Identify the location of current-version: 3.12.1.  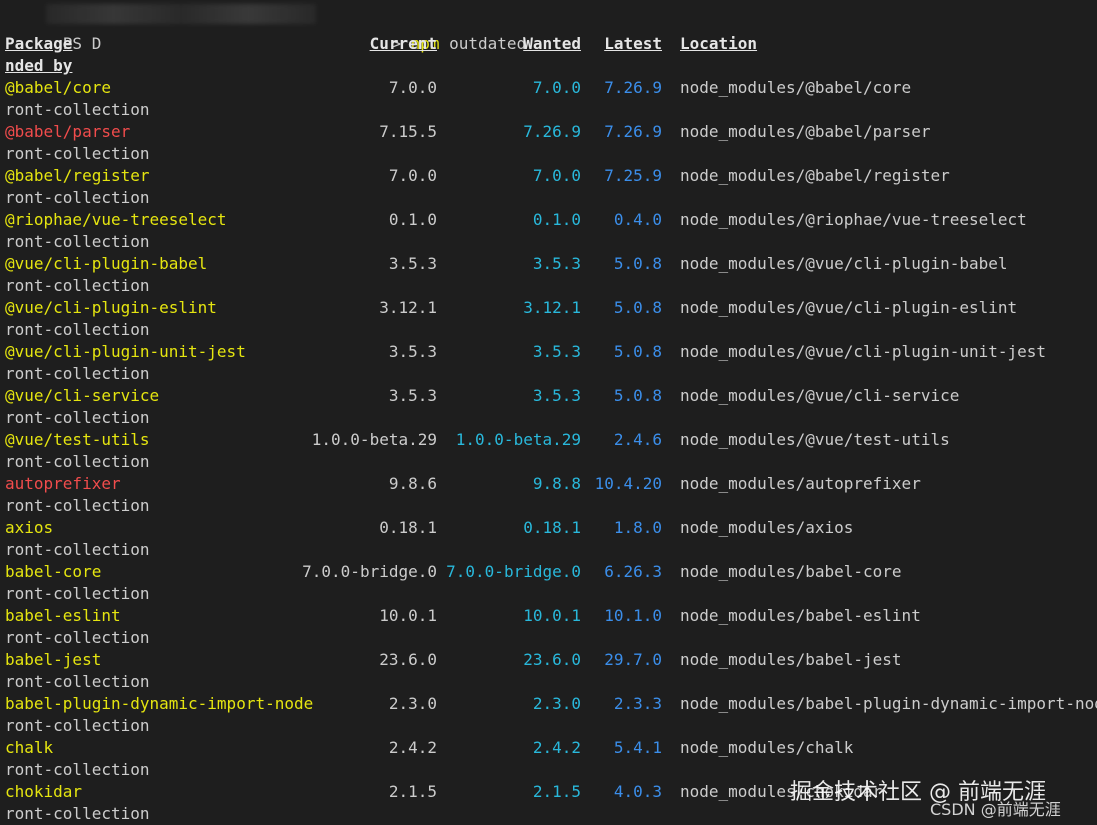
(408, 307).